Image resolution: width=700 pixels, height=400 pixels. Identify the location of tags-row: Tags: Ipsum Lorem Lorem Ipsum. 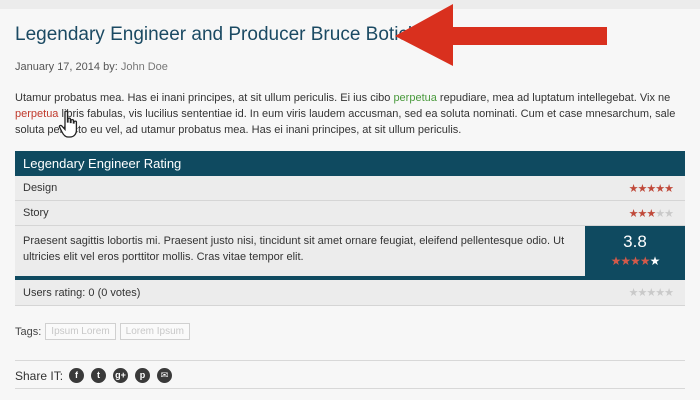
(103, 331).